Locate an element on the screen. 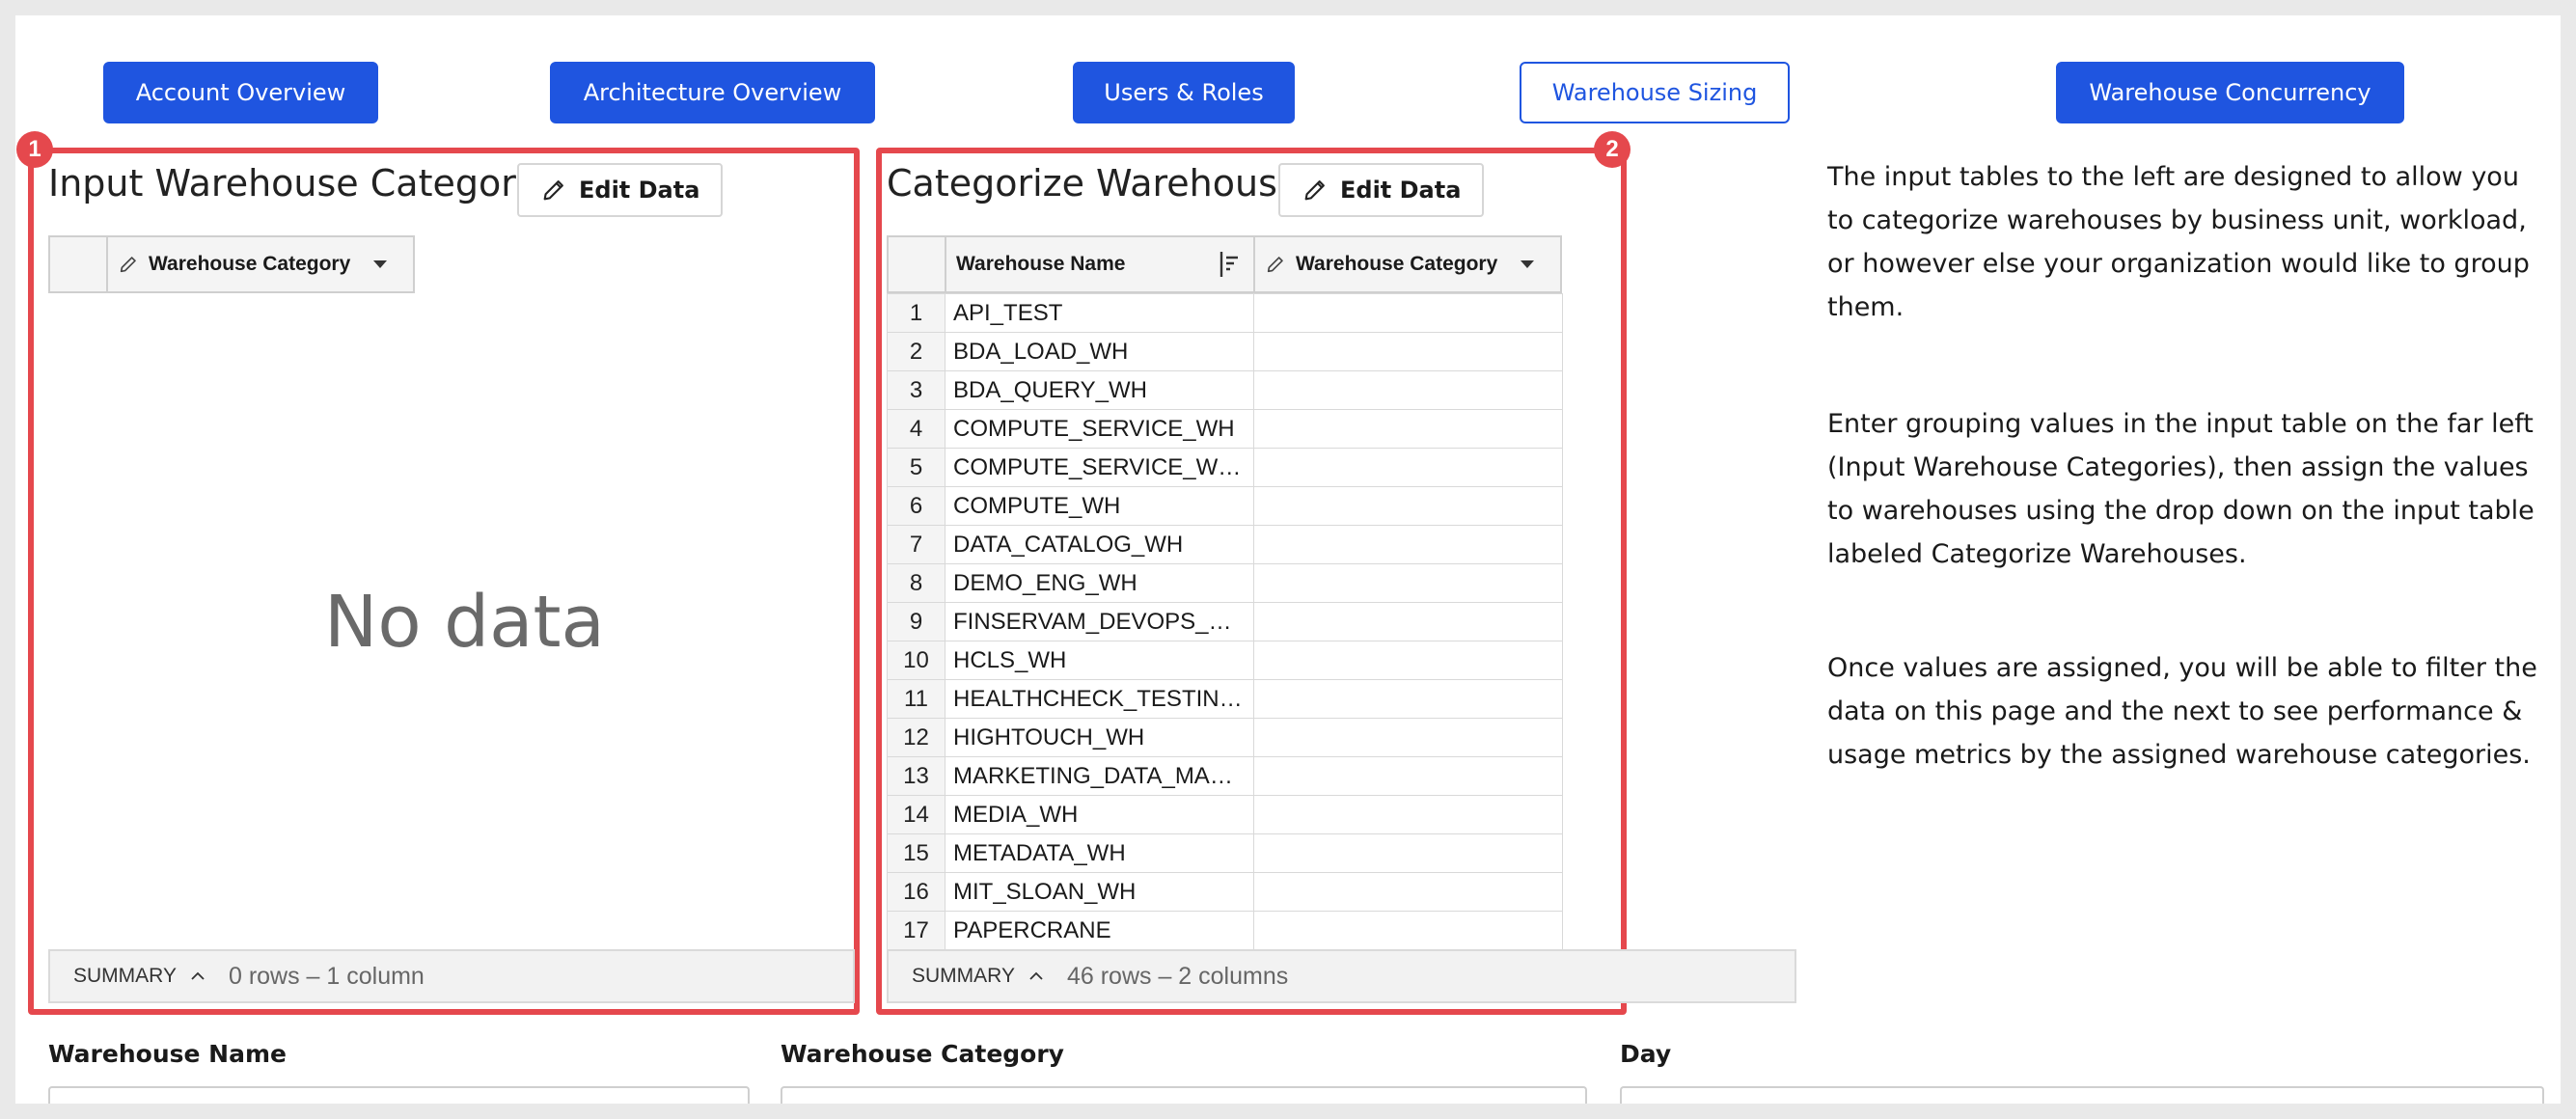 This screenshot has height=1119, width=2576. table-row: 10 HCLS_WH is located at coordinates (1225, 661).